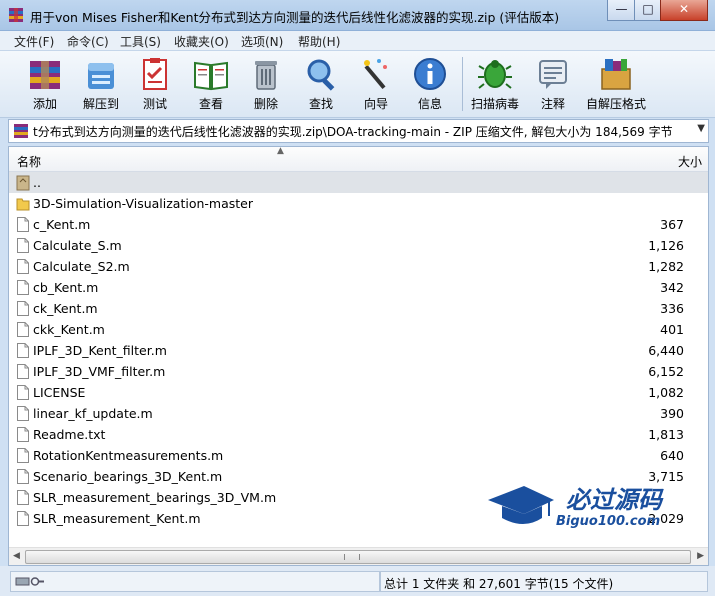  What do you see at coordinates (358, 434) in the screenshot?
I see `list-item: Readme.txt 1,813` at bounding box center [358, 434].